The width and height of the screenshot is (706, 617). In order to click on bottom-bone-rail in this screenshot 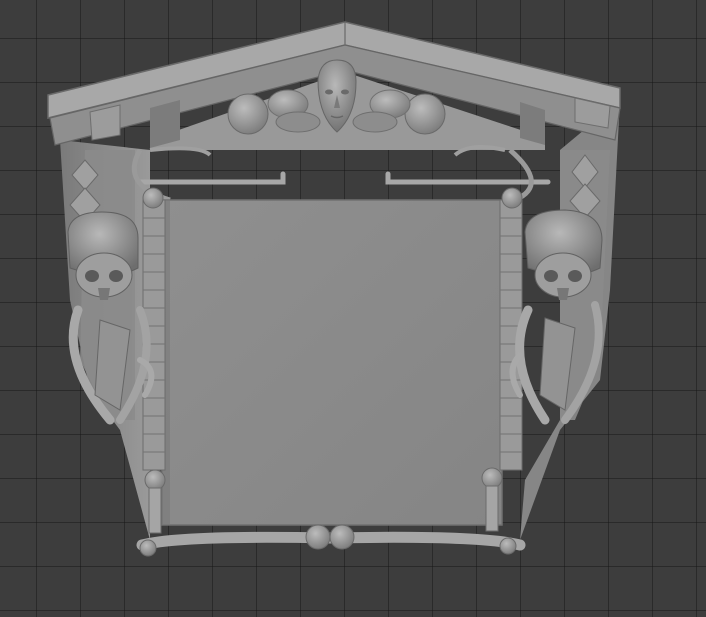, I will do `click(331, 540)`.